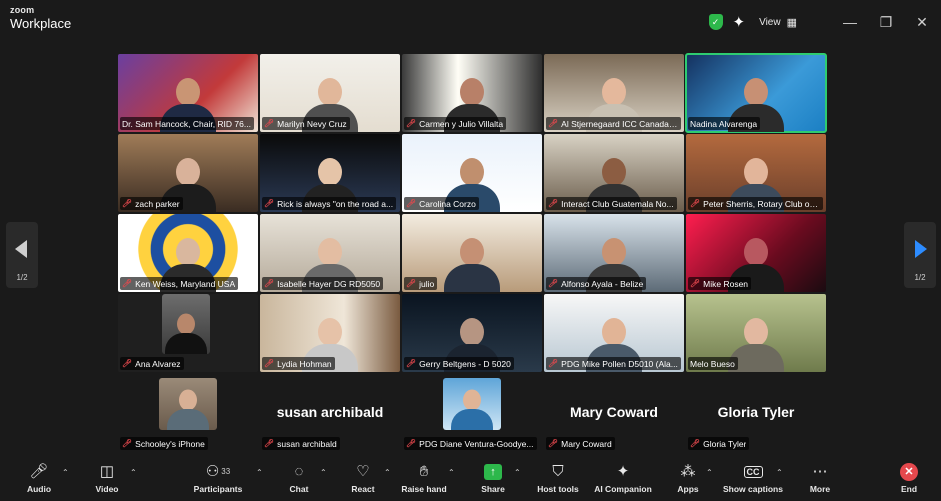  I want to click on ai-companion-button: ✦ AI Companion, so click(623, 480).